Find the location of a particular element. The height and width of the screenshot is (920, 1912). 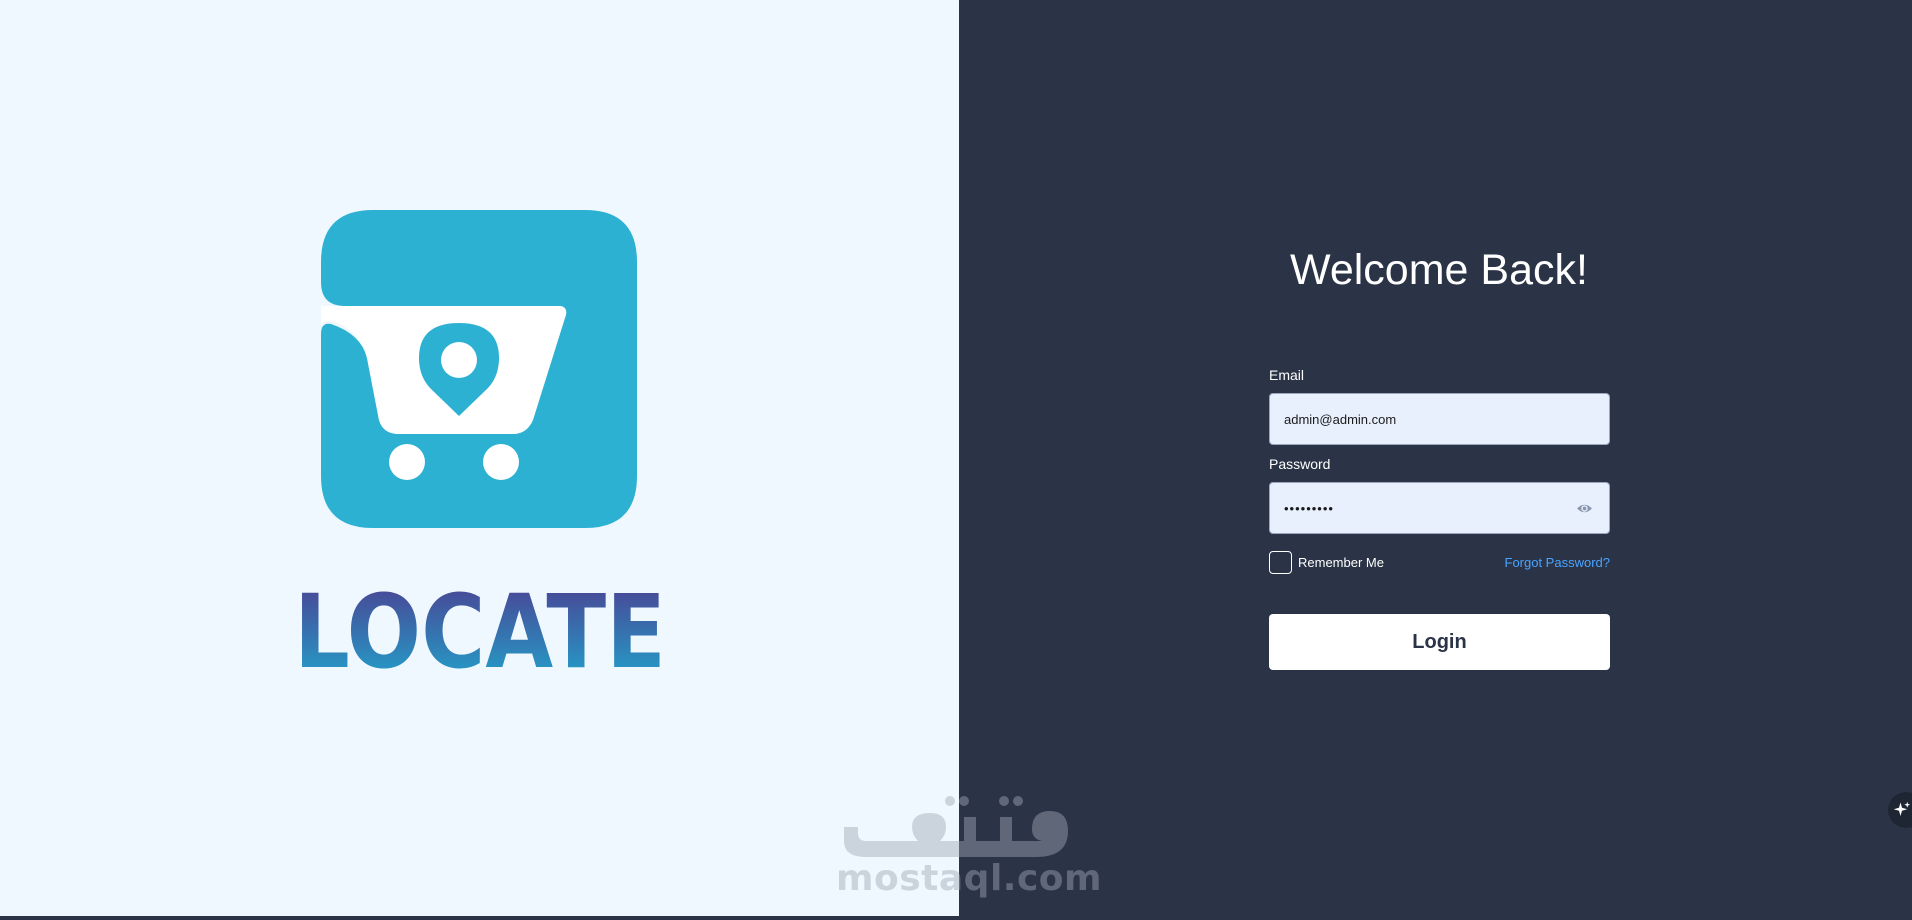

login-button: Login is located at coordinates (1439, 642).